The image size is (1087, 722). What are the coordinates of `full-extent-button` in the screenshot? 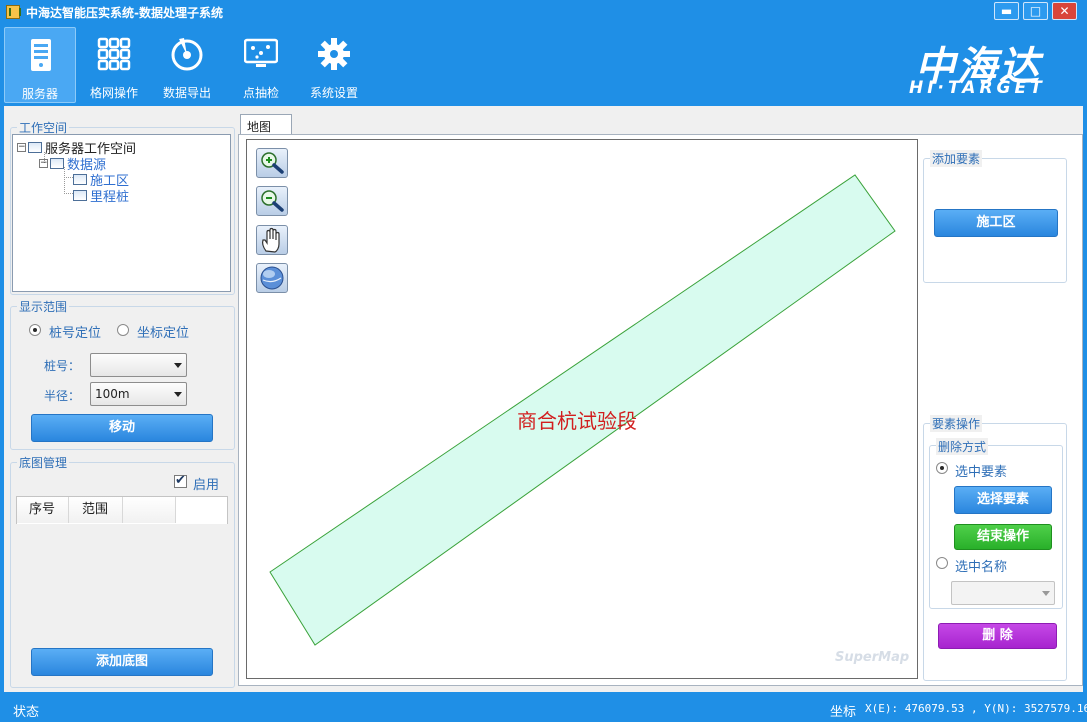 It's located at (272, 278).